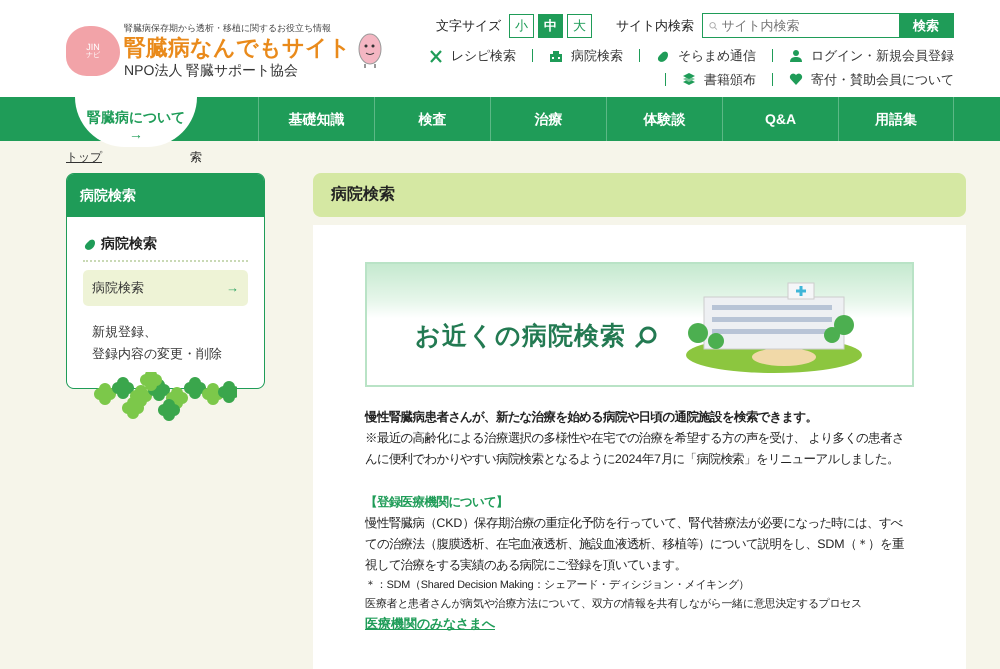  What do you see at coordinates (635, 544) in the screenshot?
I see `body-text: 慢性腎臓病（CKD）保存期治療の重症化予防を行っていて、腎代替療法が必要になった時には、すべての治療法（腹膜透析、在宅血液透析、施設血液透析、移植等）について説明をし、SDM（＊）を重視して治療をする実績のある病院にご登録を頂いています。` at bounding box center [635, 544].